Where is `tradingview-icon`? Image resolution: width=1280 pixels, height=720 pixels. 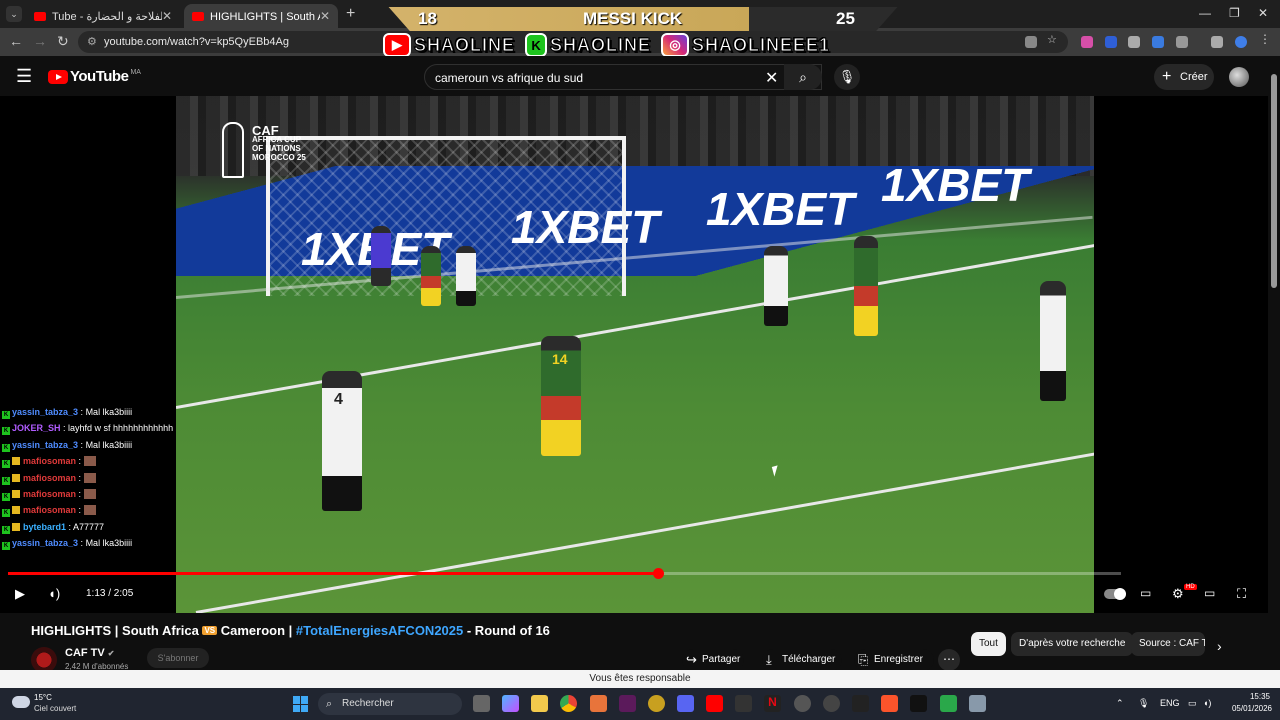 tradingview-icon is located at coordinates (918, 703).